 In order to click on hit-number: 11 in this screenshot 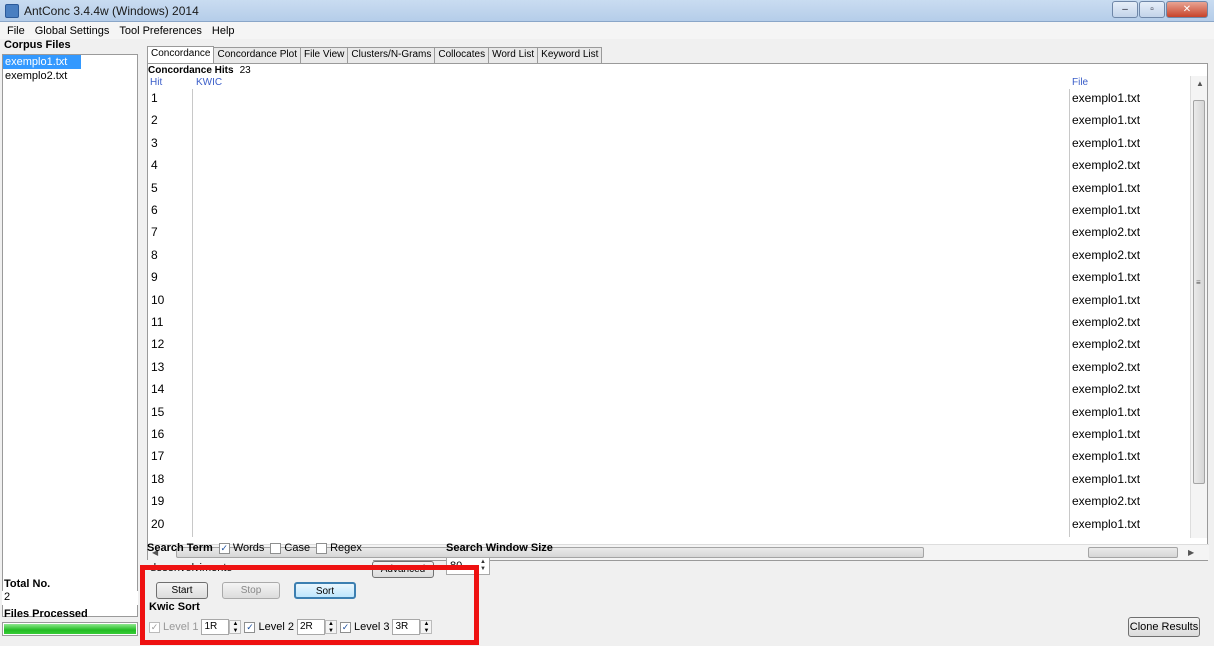, I will do `click(157, 322)`.